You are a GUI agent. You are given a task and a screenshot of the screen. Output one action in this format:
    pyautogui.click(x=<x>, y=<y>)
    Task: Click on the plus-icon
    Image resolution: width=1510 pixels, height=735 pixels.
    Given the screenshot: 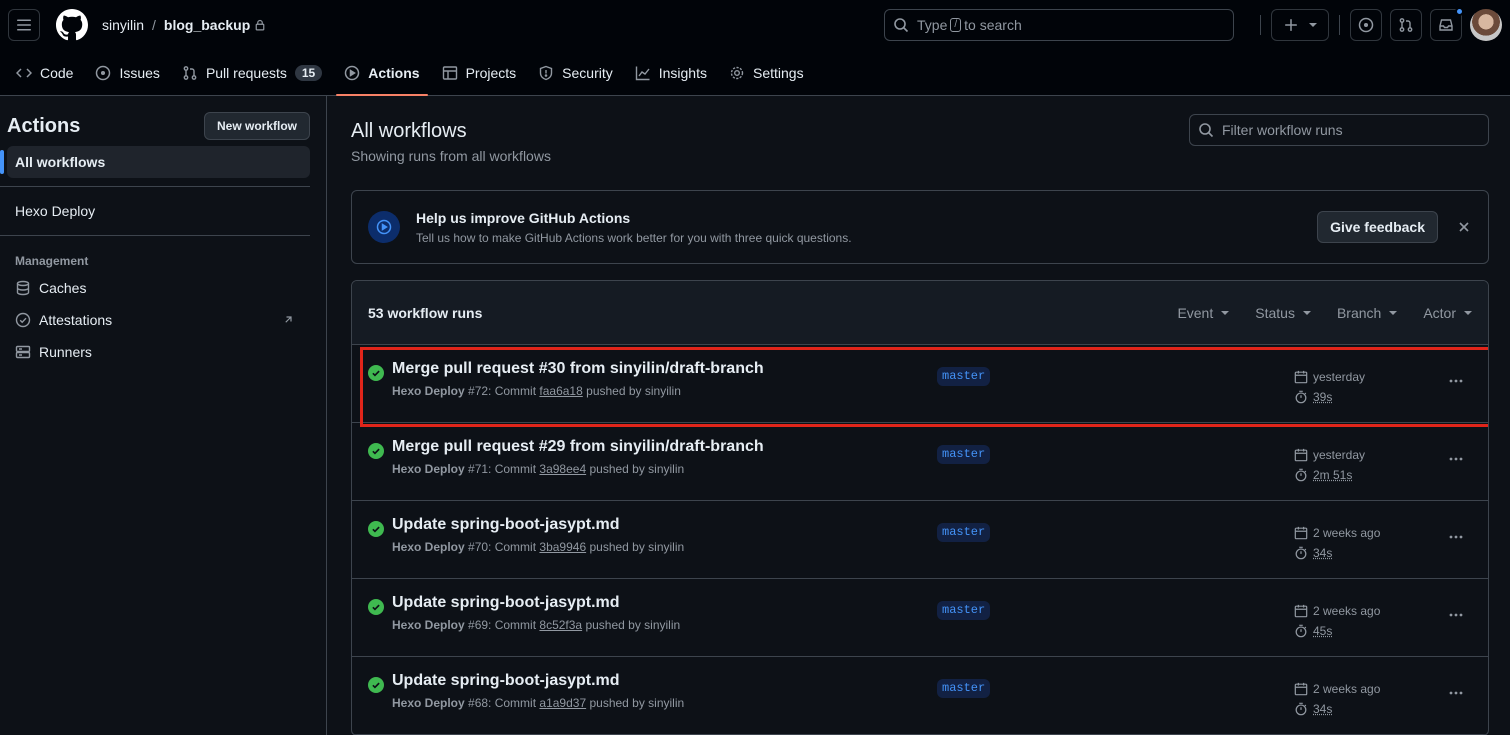 What is the action you would take?
    pyautogui.click(x=1291, y=25)
    